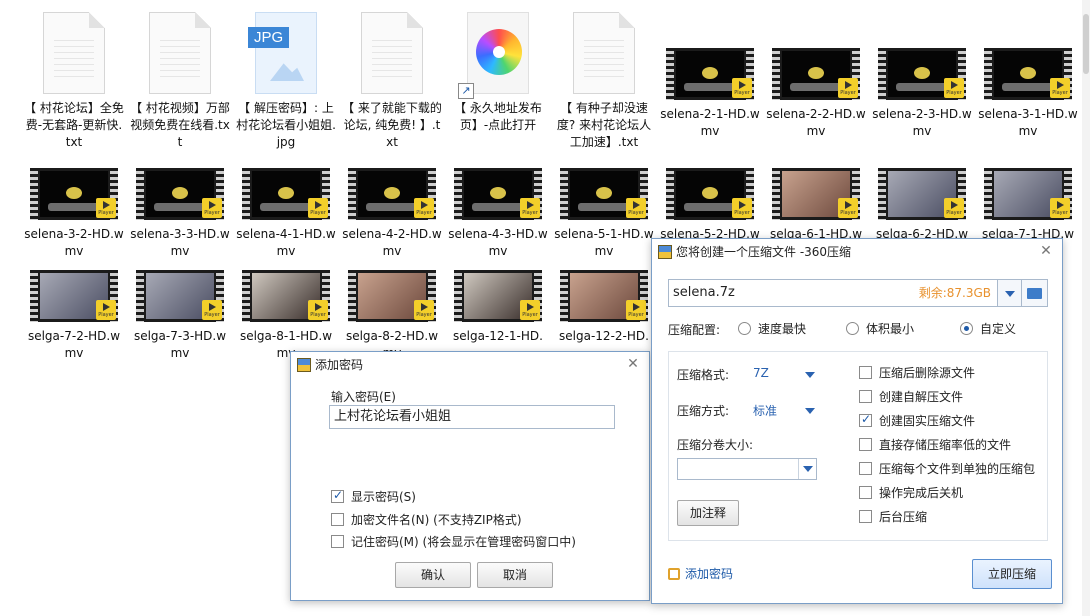  I want to click on split-size-dropdown, so click(807, 469).